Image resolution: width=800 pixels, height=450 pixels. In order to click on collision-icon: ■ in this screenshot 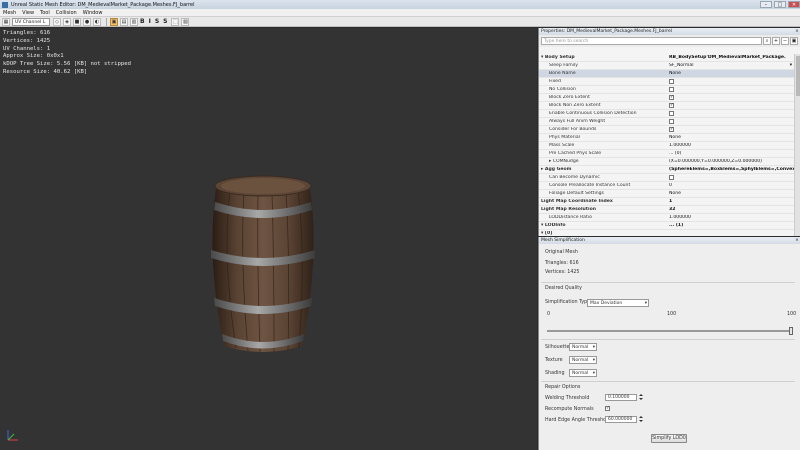, I will do `click(77, 21)`.